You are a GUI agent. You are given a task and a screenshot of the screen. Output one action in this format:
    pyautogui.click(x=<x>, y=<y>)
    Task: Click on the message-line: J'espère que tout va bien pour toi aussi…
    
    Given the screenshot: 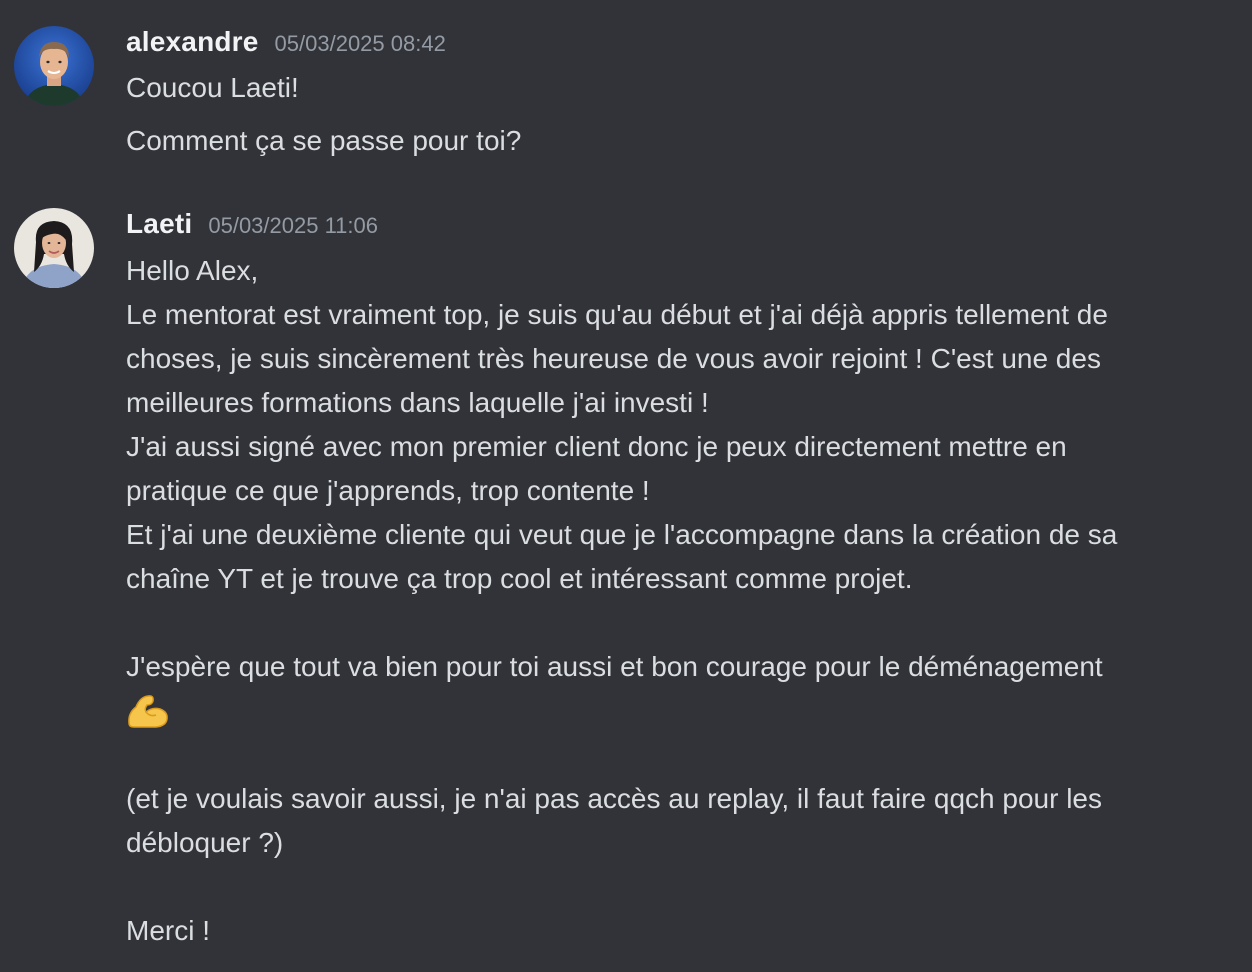 What is the action you would take?
    pyautogui.click(x=614, y=666)
    